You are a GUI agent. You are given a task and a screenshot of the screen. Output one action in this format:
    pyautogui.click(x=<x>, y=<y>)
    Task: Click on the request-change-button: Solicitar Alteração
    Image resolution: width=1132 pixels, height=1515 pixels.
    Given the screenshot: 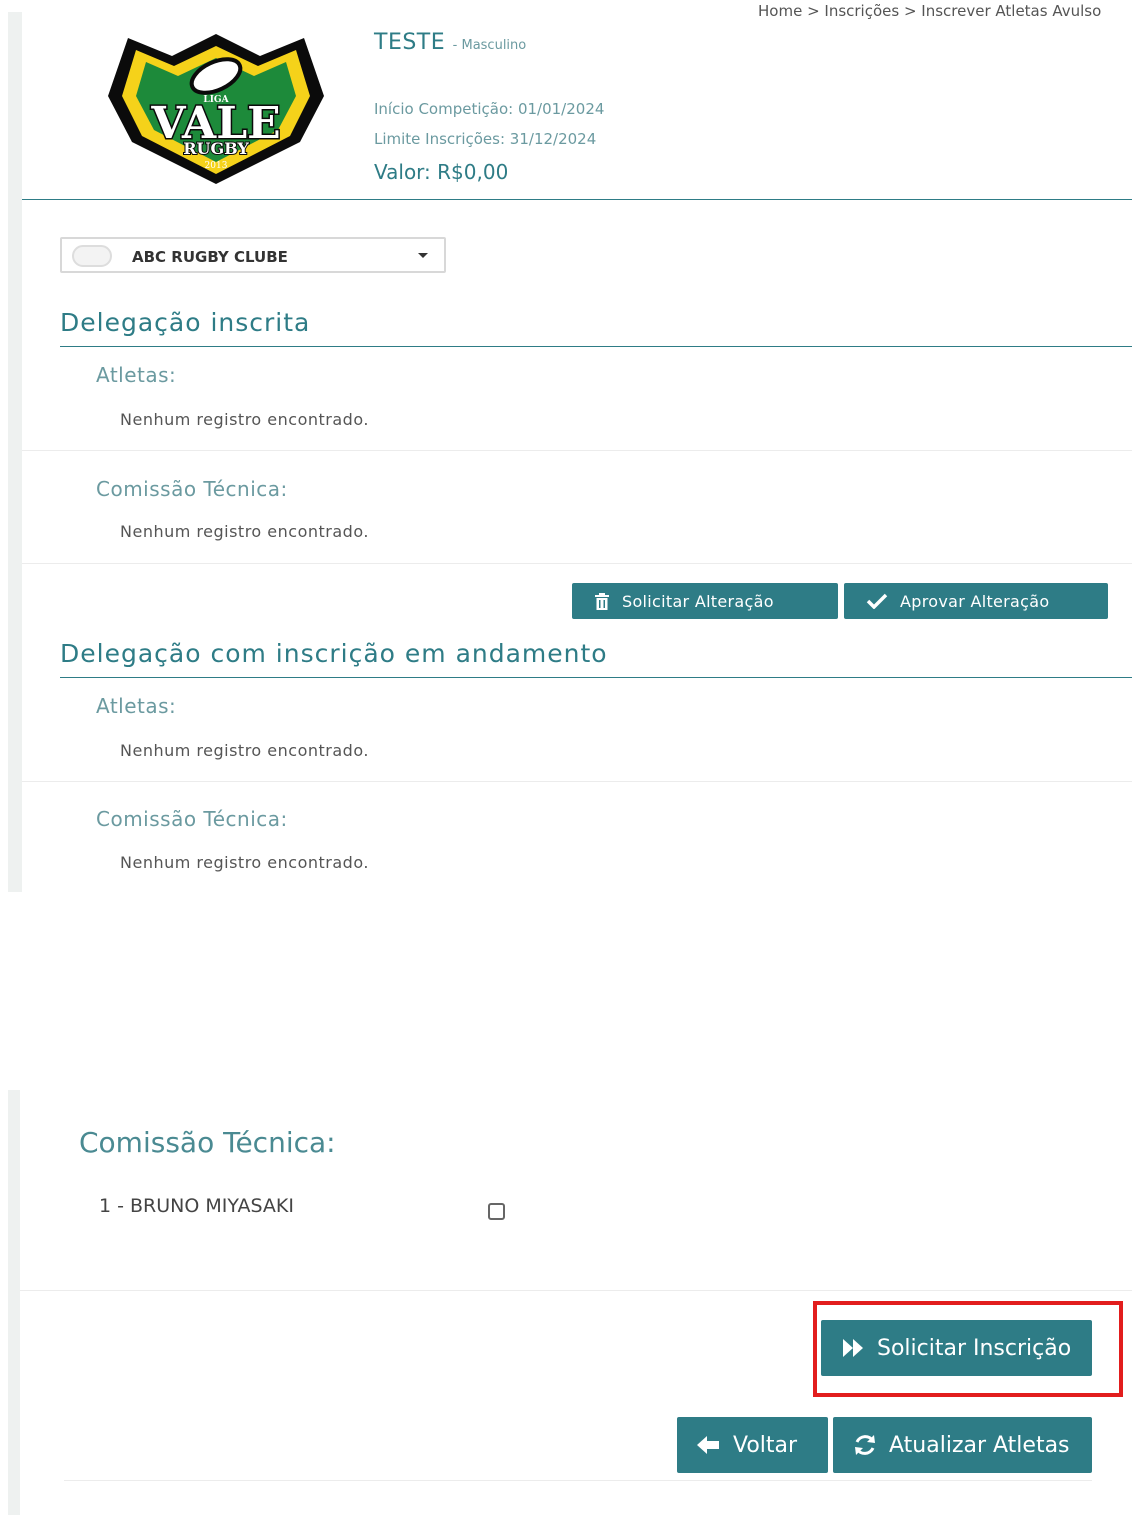 What is the action you would take?
    pyautogui.click(x=705, y=601)
    